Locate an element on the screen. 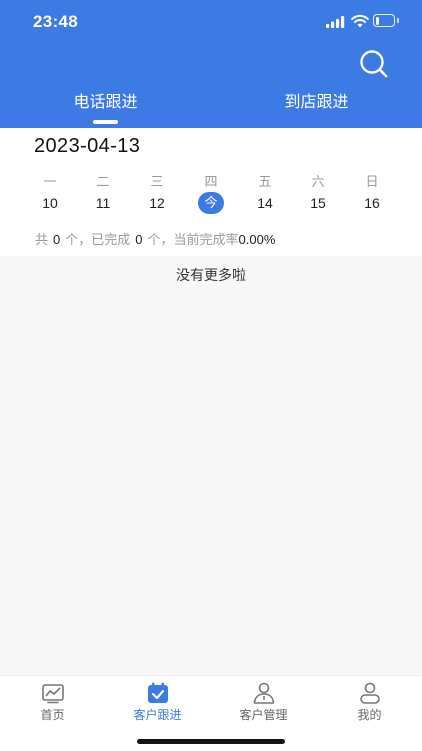 The width and height of the screenshot is (422, 751). active-tab-indicator is located at coordinates (105, 122).